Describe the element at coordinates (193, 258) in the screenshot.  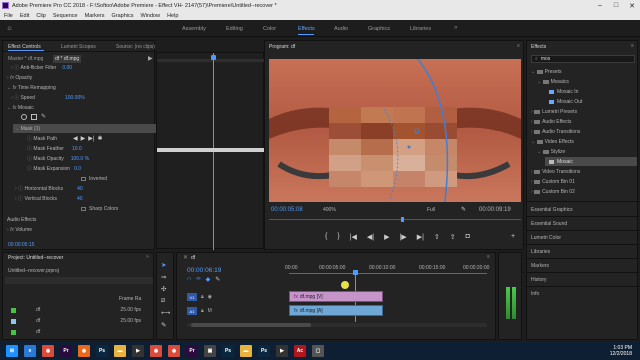
I see `sequence-tab: df` at that location.